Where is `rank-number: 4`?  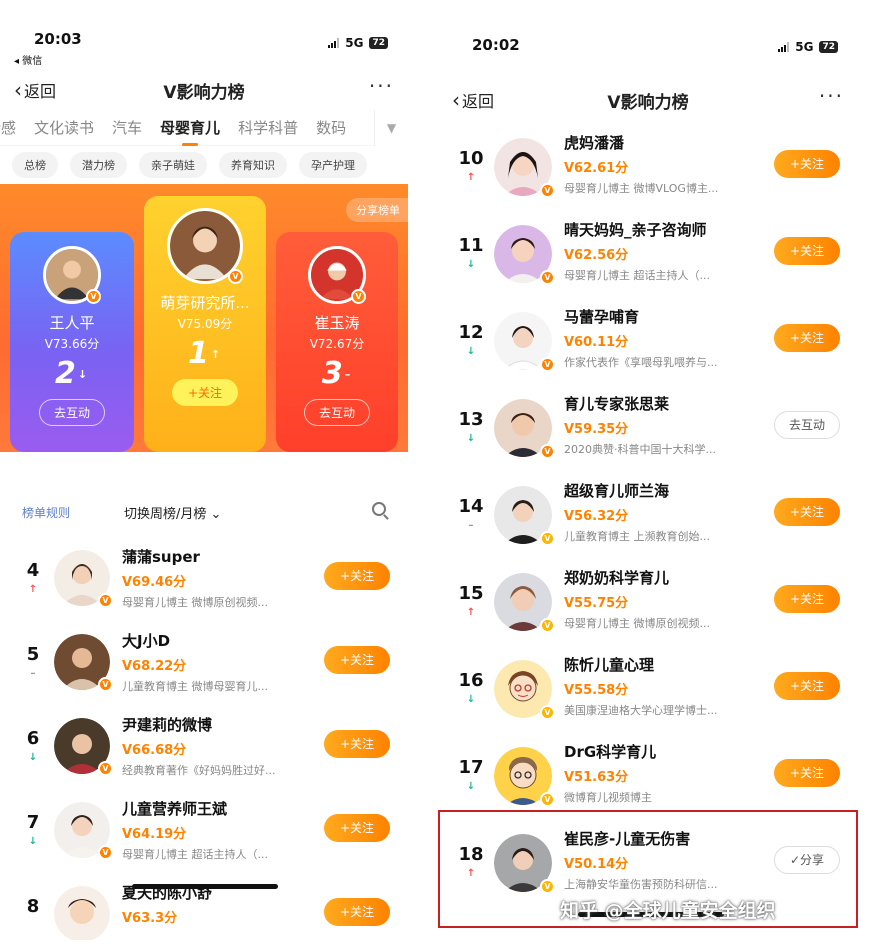
rank-number: 4 is located at coordinates (33, 570).